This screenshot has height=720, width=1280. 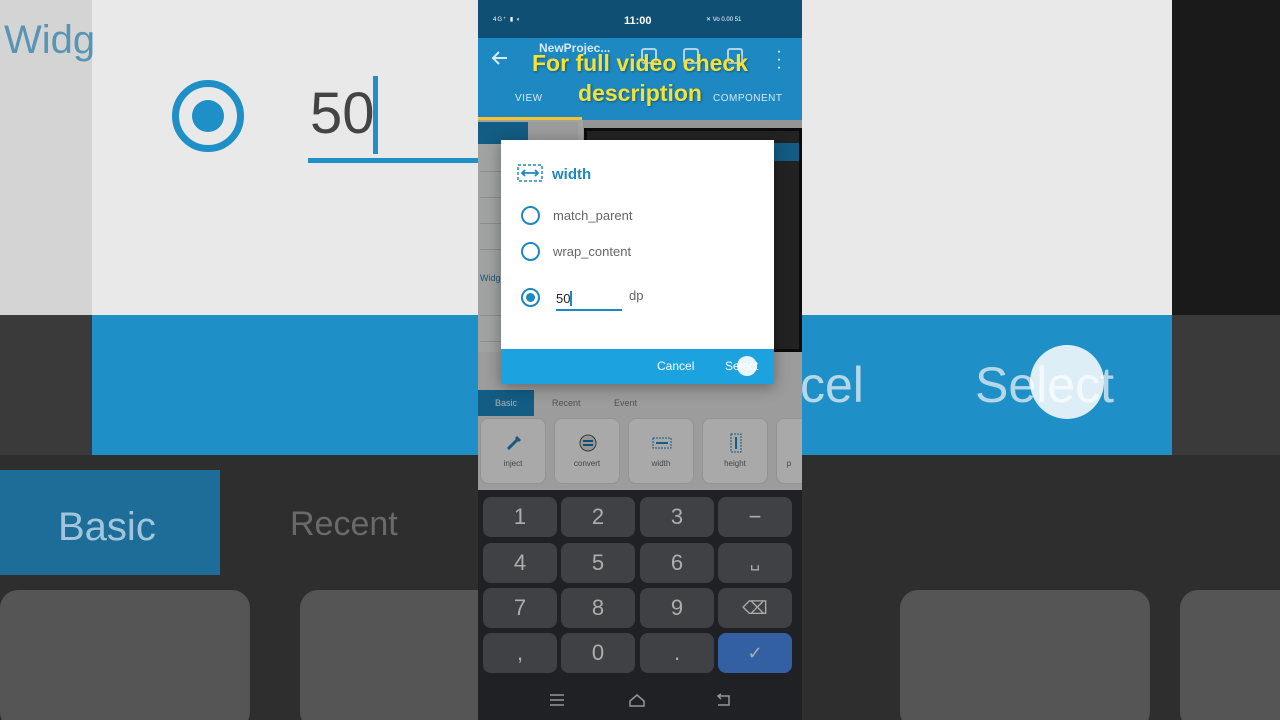 I want to click on system-nav-bar, so click(x=640, y=700).